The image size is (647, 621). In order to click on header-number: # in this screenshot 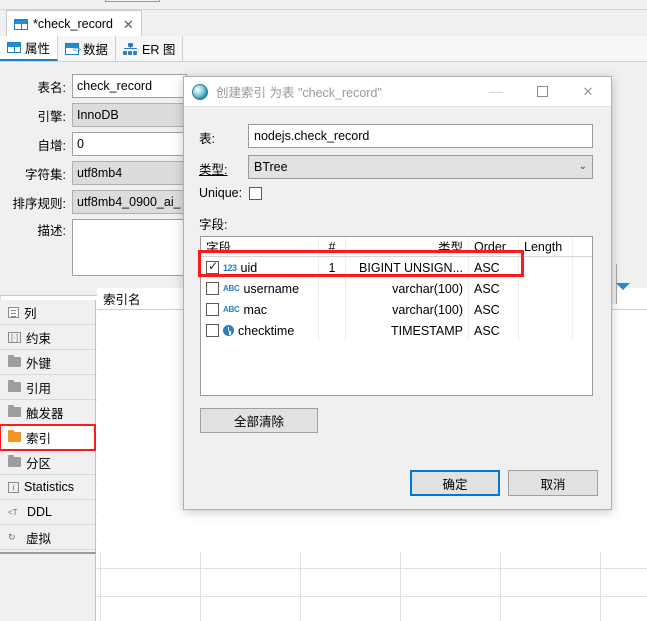, I will do `click(332, 246)`.